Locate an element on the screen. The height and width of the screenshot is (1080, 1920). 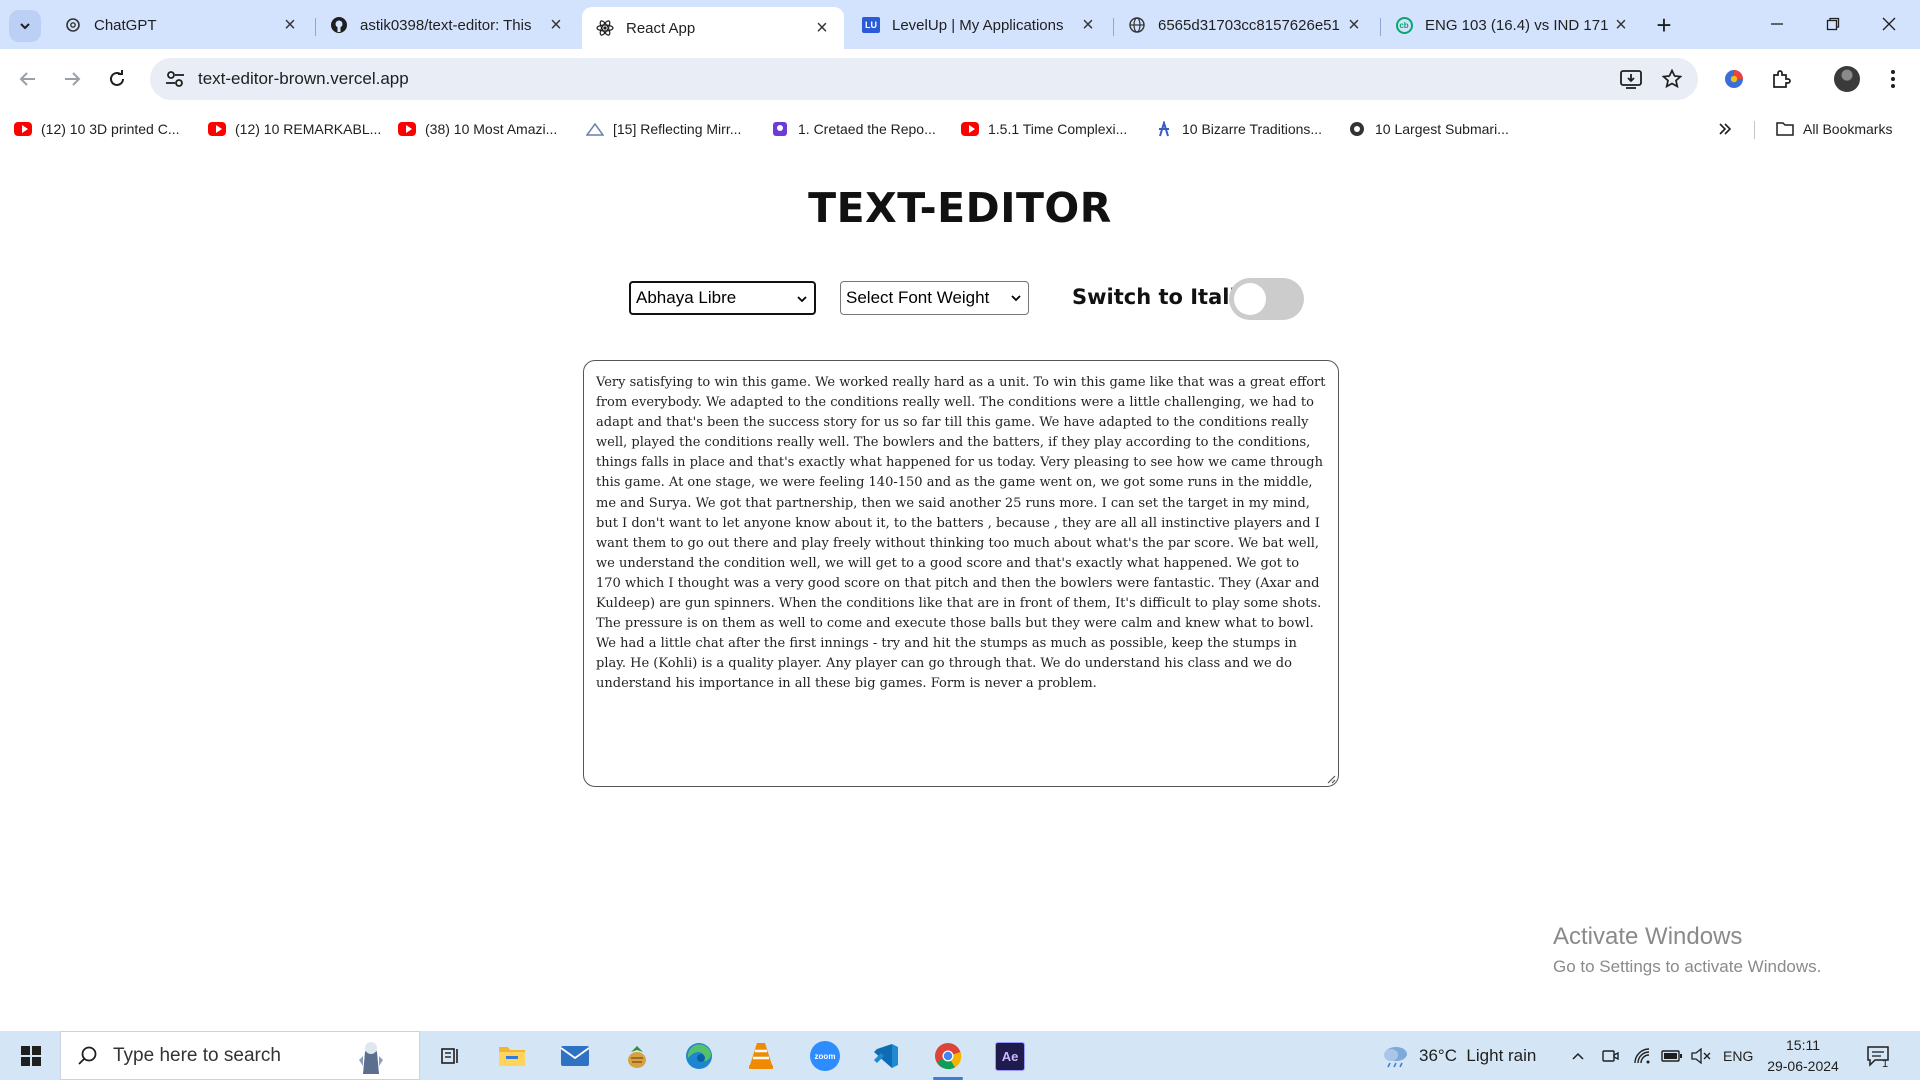
meet-now-button is located at coordinates (1610, 1055).